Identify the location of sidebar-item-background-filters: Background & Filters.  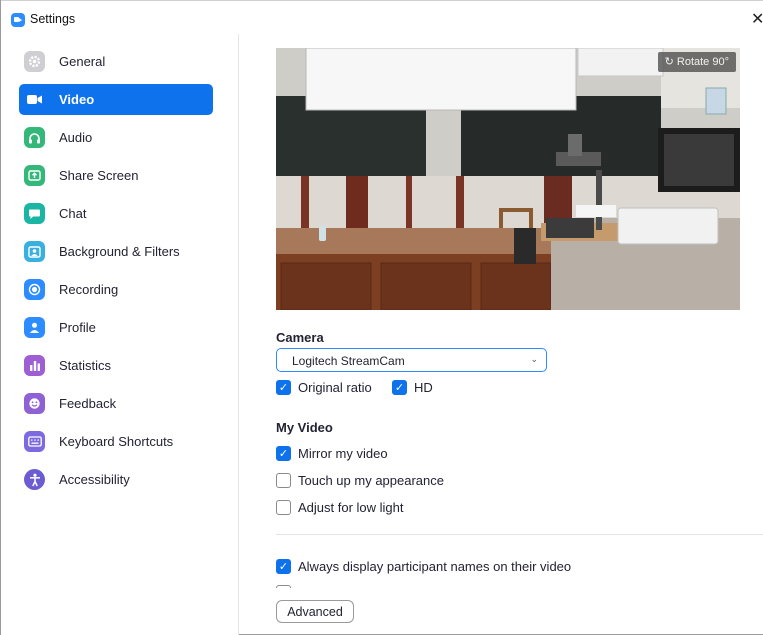
(116, 251).